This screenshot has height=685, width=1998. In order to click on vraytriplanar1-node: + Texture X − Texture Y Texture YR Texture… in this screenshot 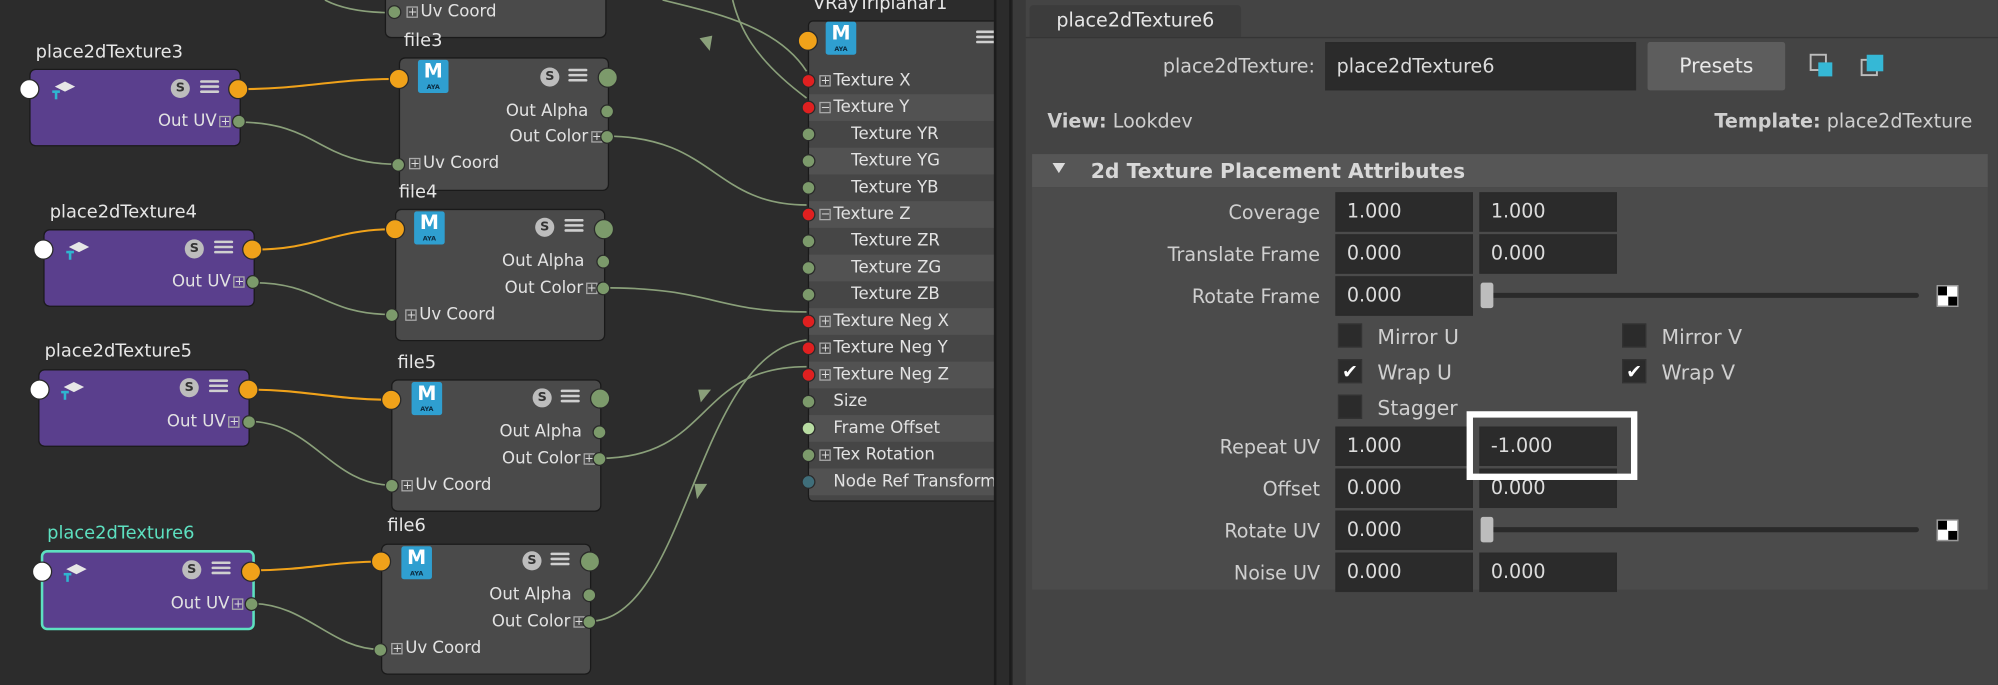, I will do `click(897, 261)`.